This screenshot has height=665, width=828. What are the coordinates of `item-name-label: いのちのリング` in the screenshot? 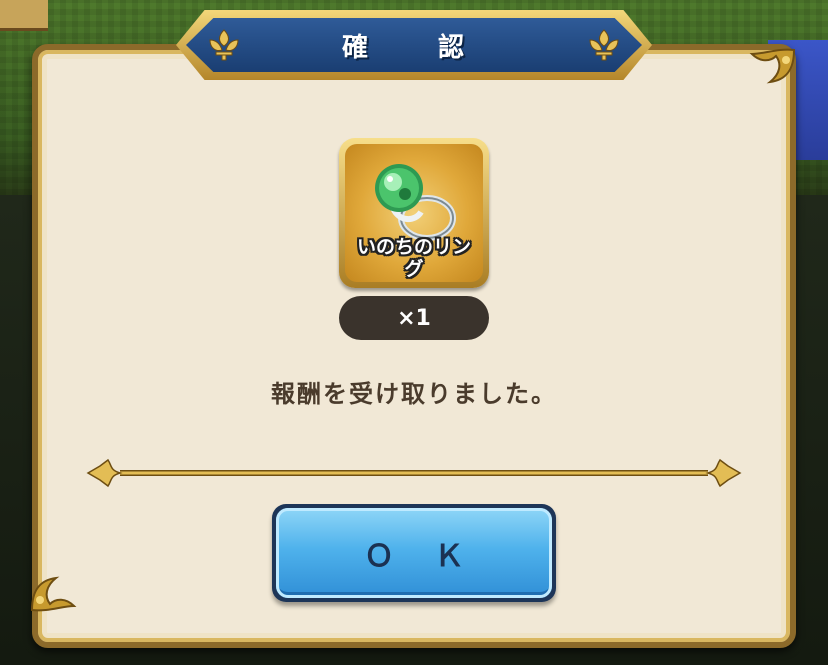 It's located at (413, 258).